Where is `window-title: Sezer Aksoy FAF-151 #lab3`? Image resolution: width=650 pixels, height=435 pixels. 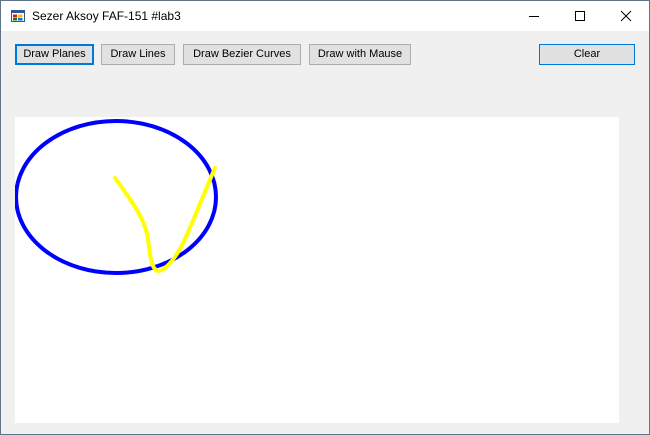 window-title: Sezer Aksoy FAF-151 #lab3 is located at coordinates (106, 16).